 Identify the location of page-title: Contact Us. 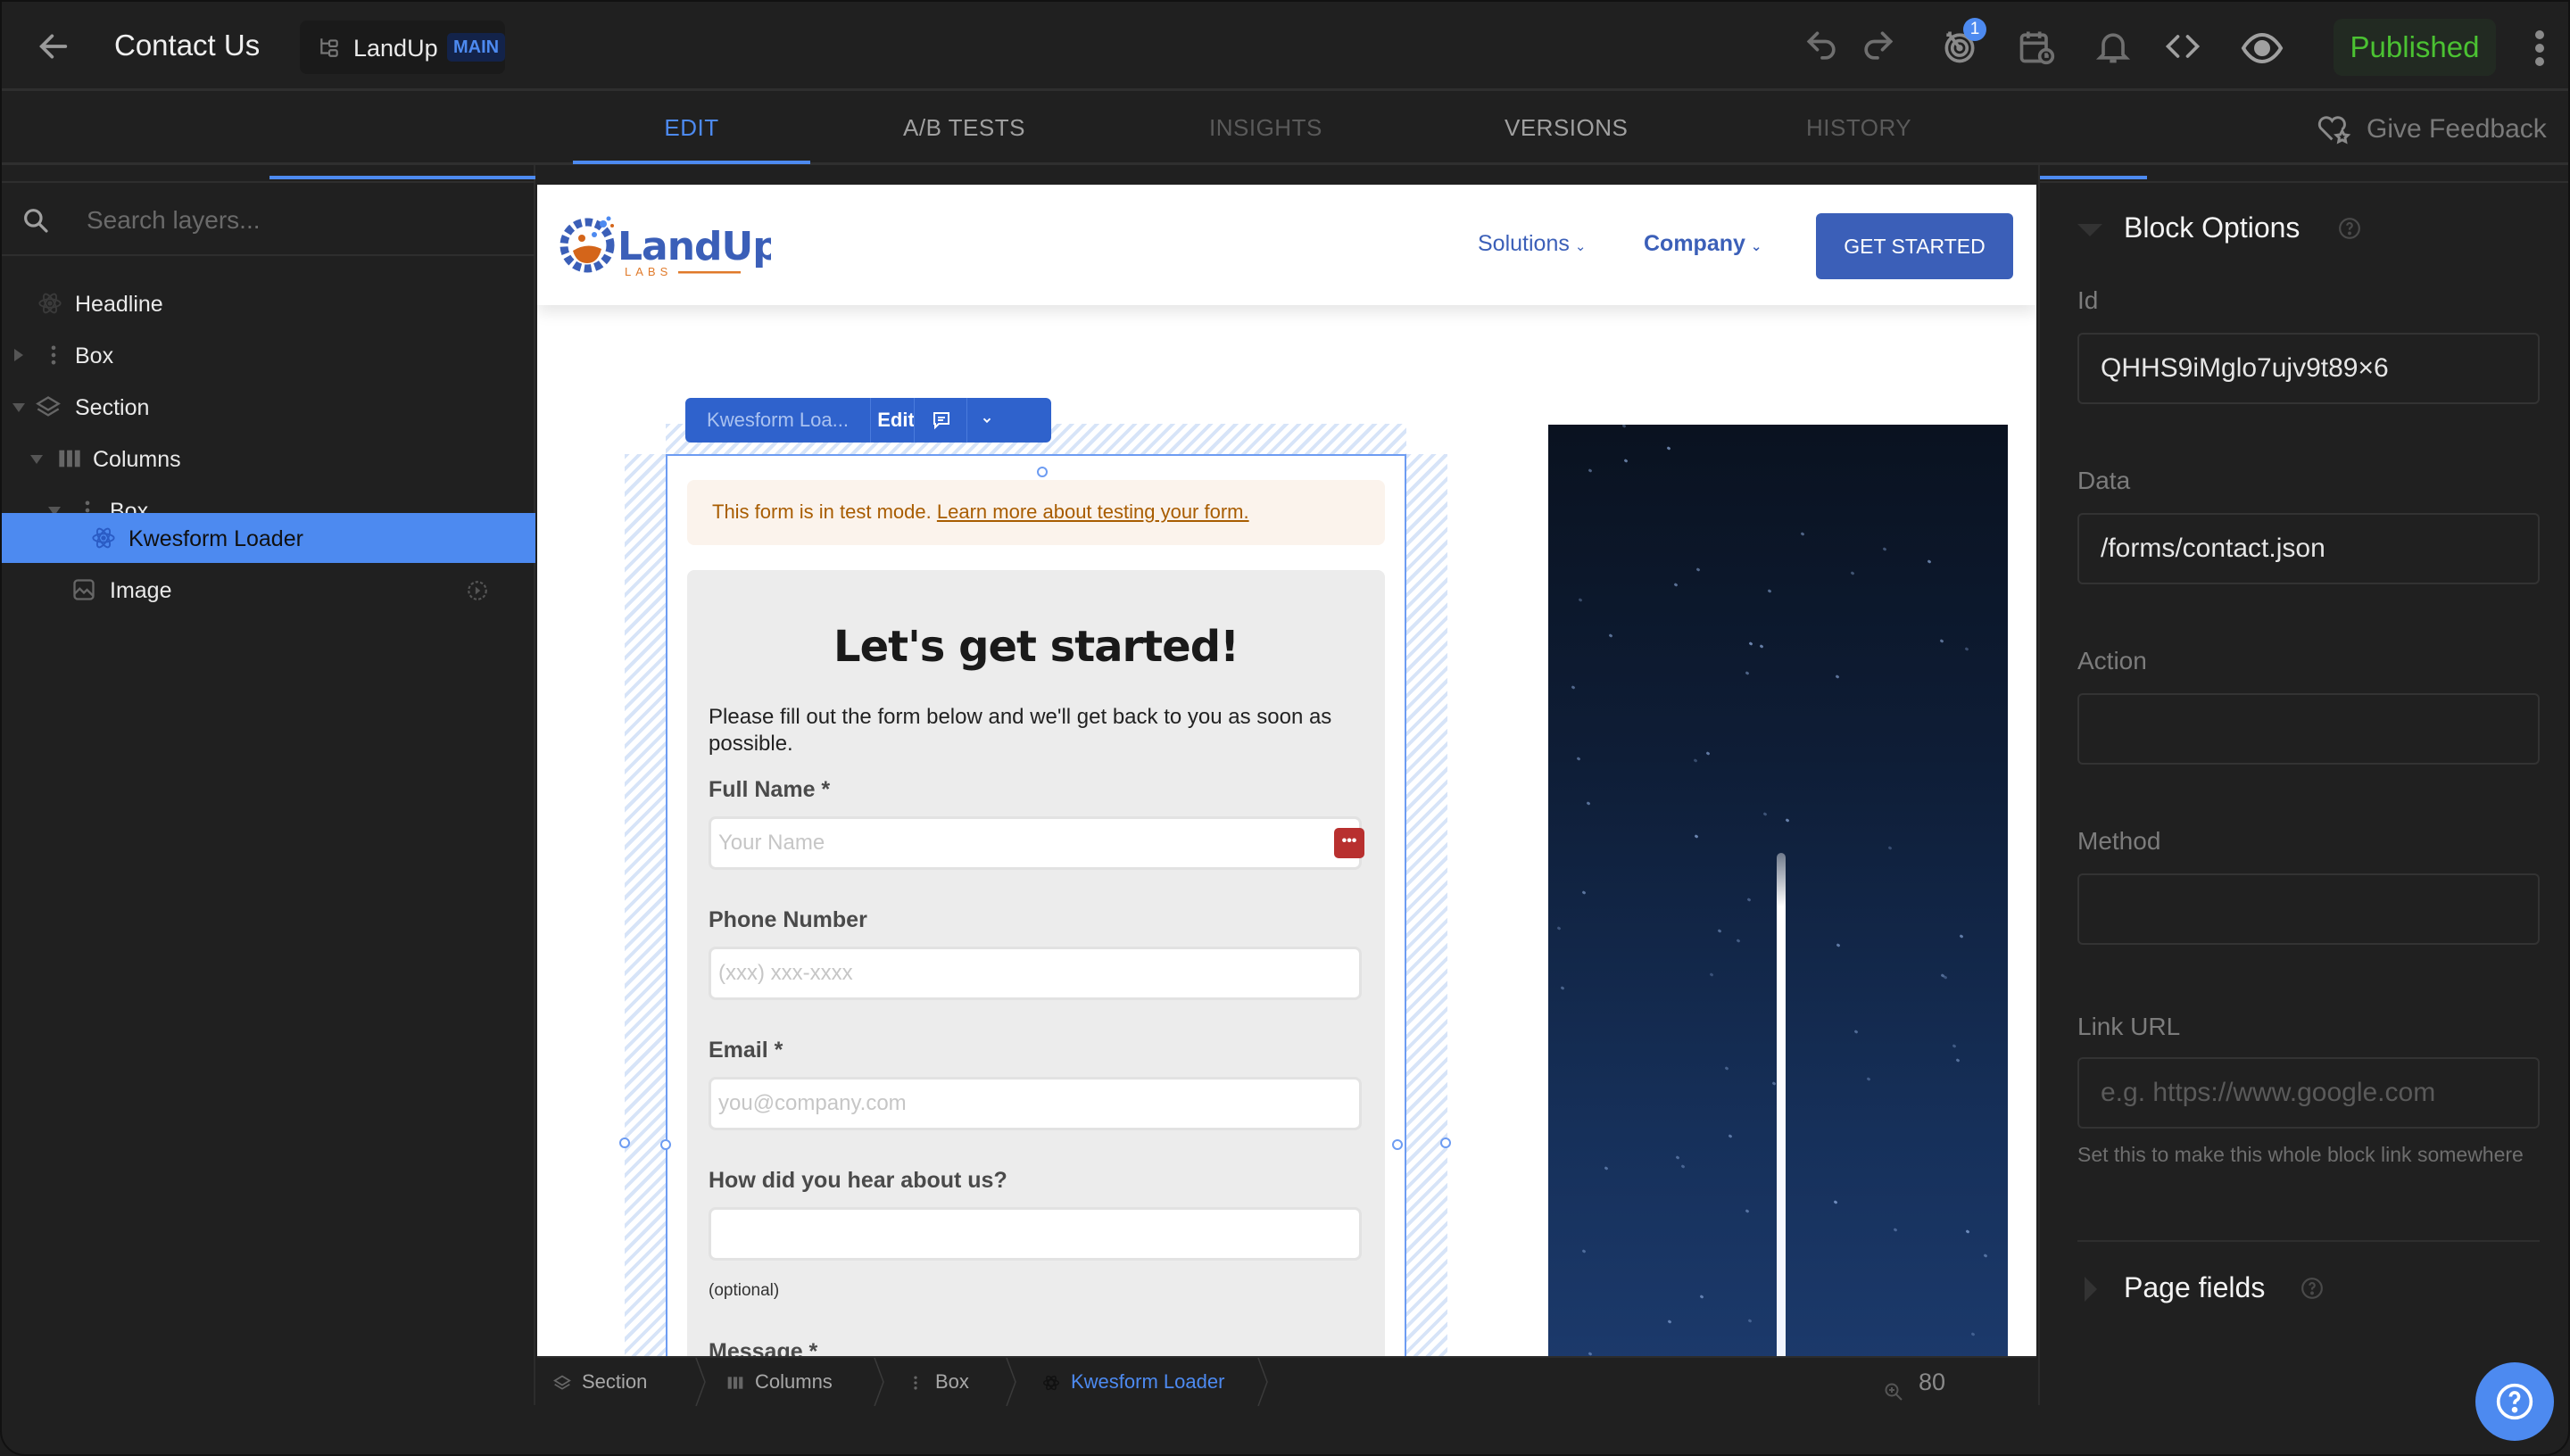
(187, 45).